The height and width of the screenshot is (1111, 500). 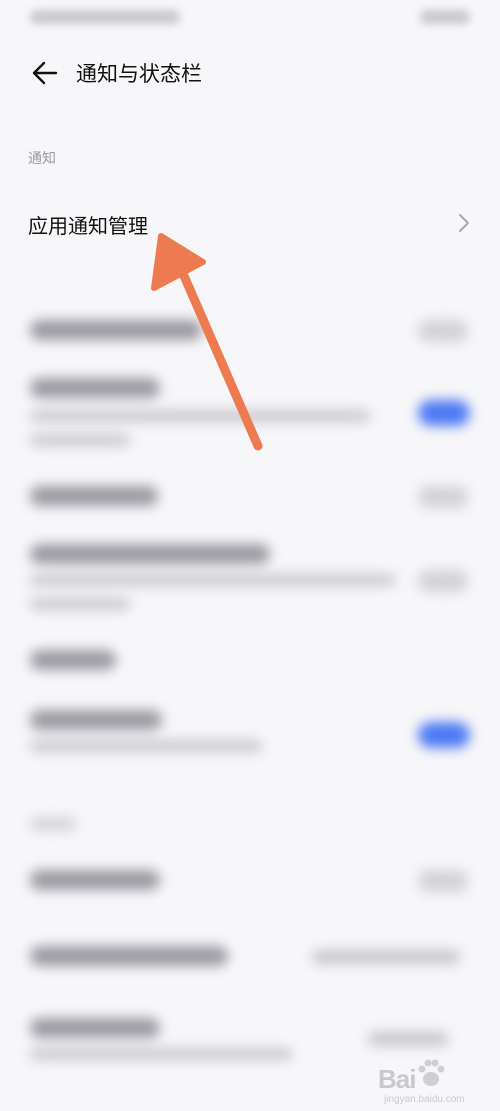 I want to click on baidu-jingyan-watermark: Bai jingyan.baidu.com, so click(x=433, y=1078).